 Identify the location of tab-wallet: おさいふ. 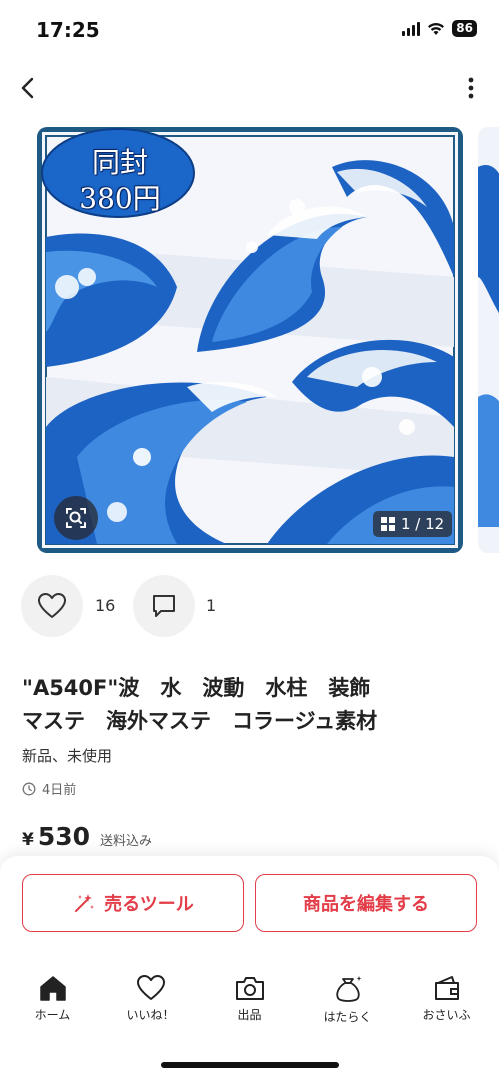
(446, 1004).